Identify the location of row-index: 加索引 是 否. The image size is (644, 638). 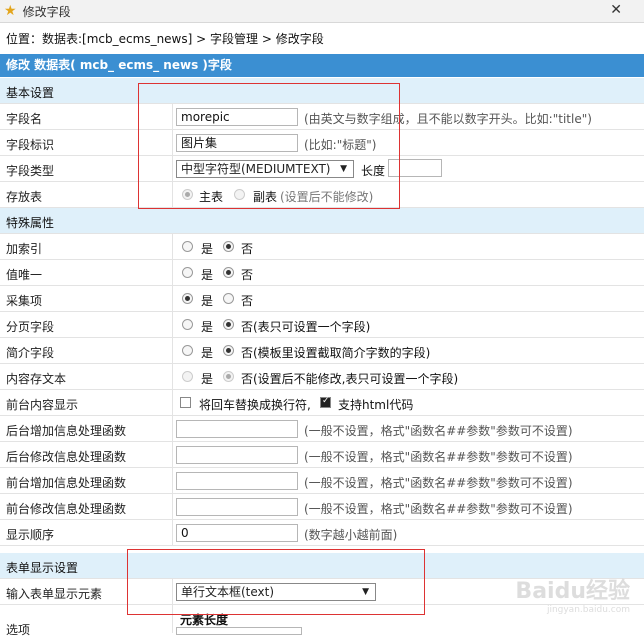
(322, 247).